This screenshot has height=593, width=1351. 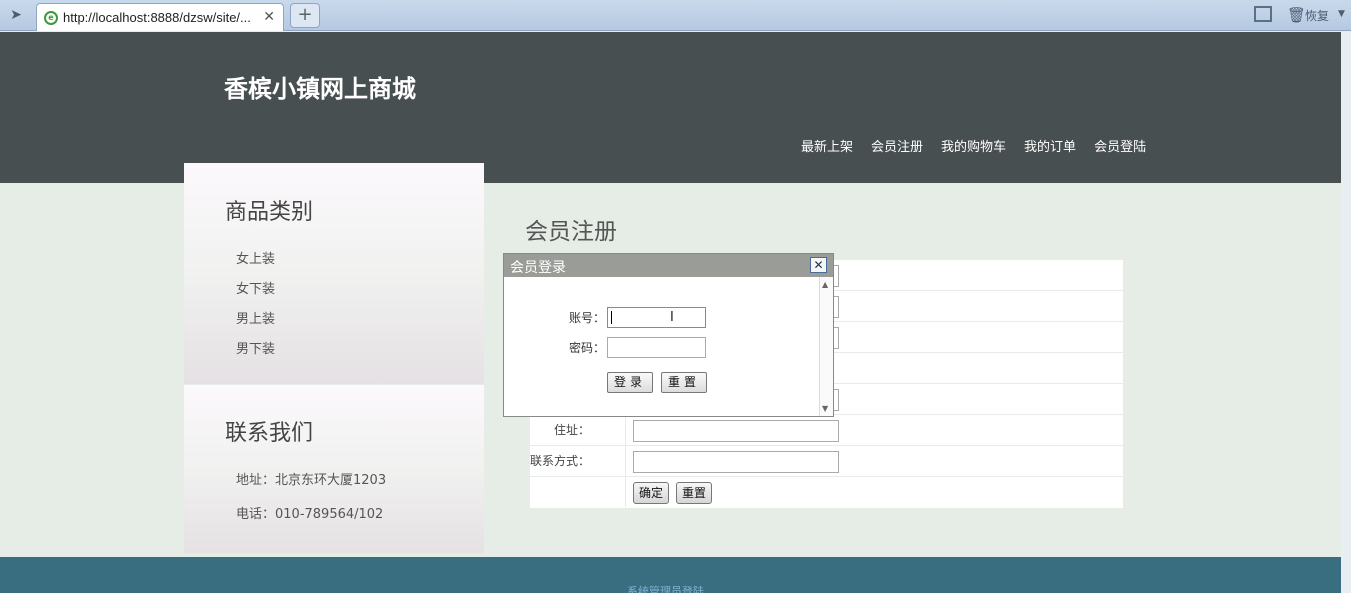 What do you see at coordinates (269, 433) in the screenshot?
I see `contact-title: 联系我们` at bounding box center [269, 433].